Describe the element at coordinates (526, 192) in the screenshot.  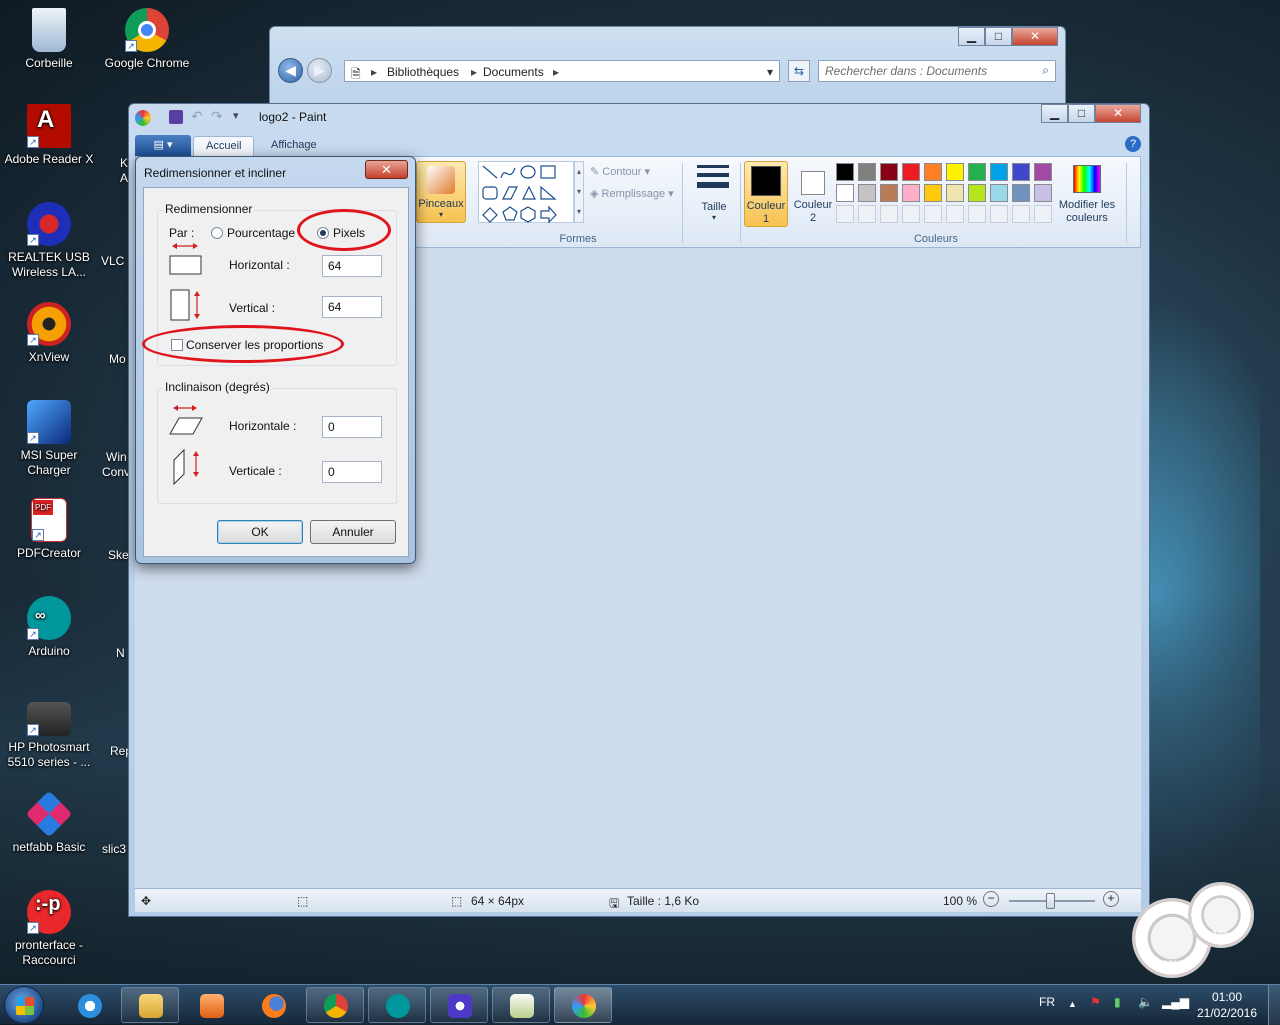
I see `shapes-gallery` at that location.